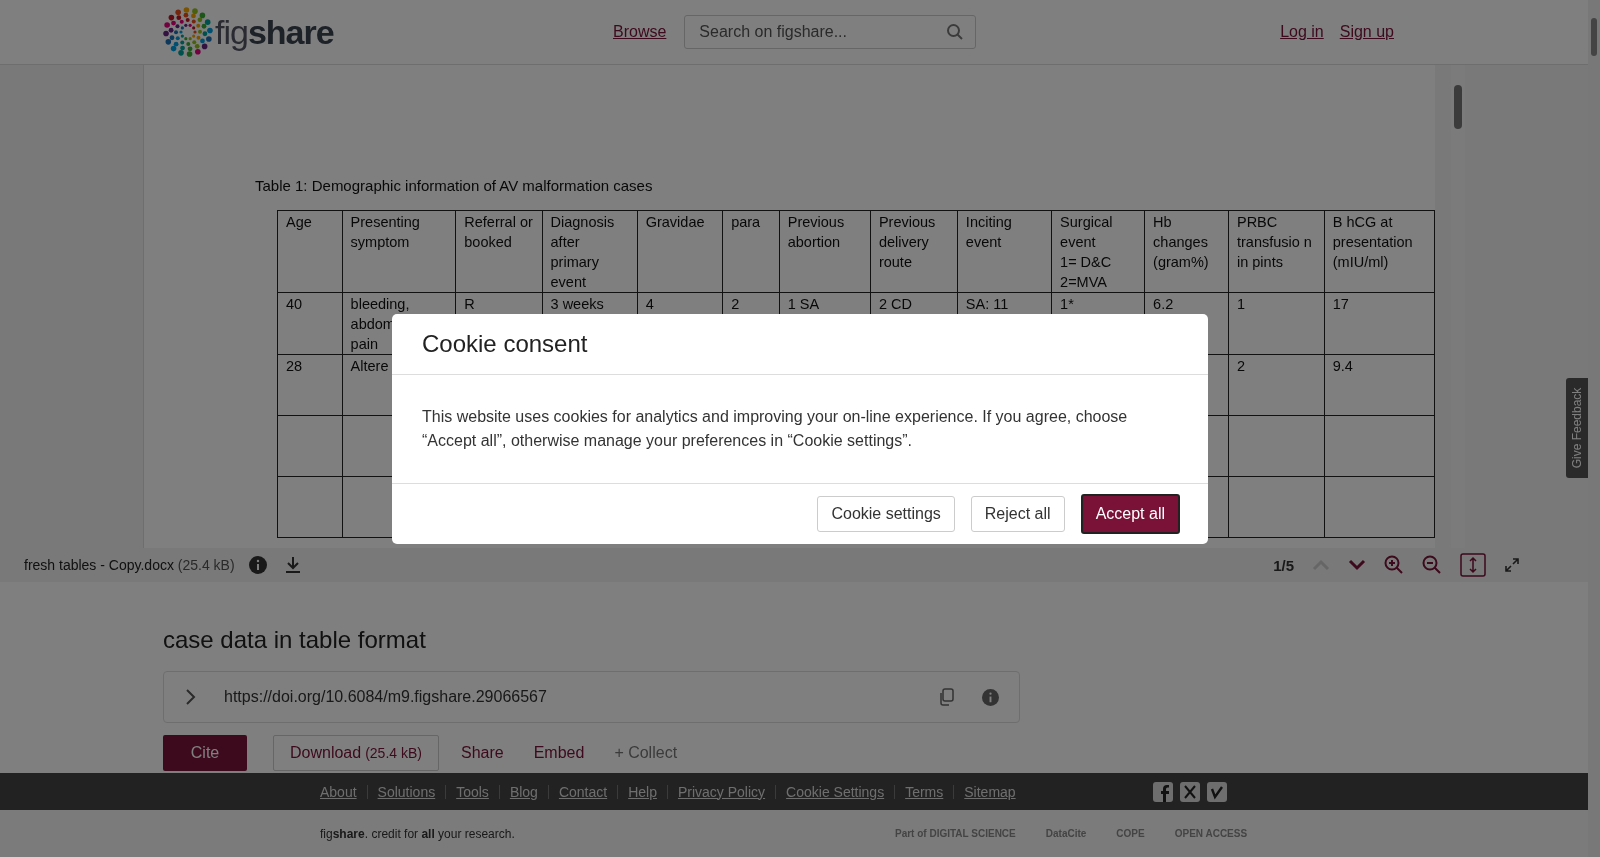 The image size is (1600, 857). I want to click on table-cell: SA: 11, so click(987, 304).